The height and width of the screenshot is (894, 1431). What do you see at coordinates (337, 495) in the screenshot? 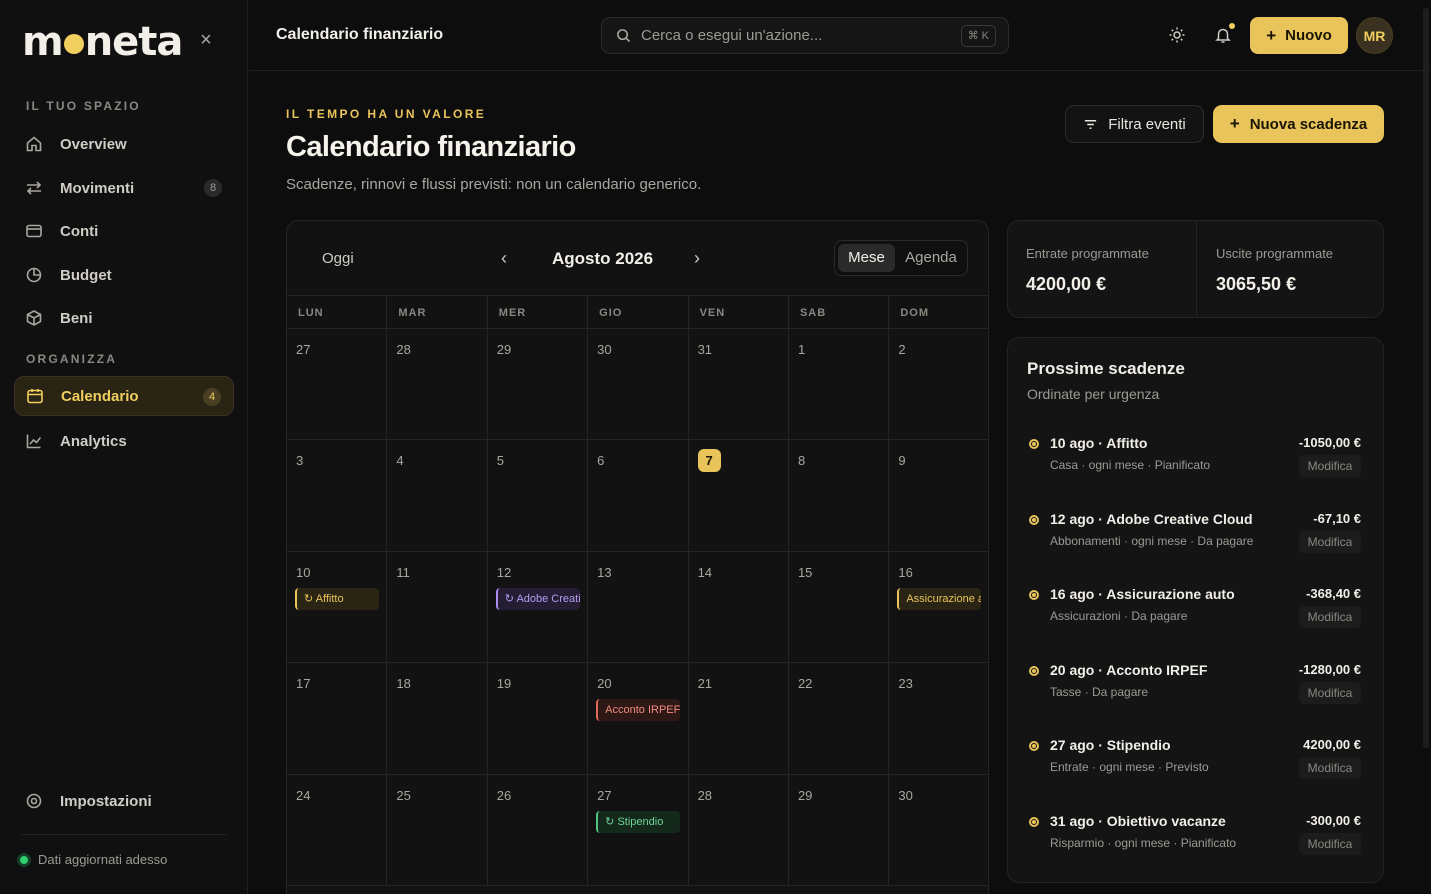
I see `calendar-day: 3` at bounding box center [337, 495].